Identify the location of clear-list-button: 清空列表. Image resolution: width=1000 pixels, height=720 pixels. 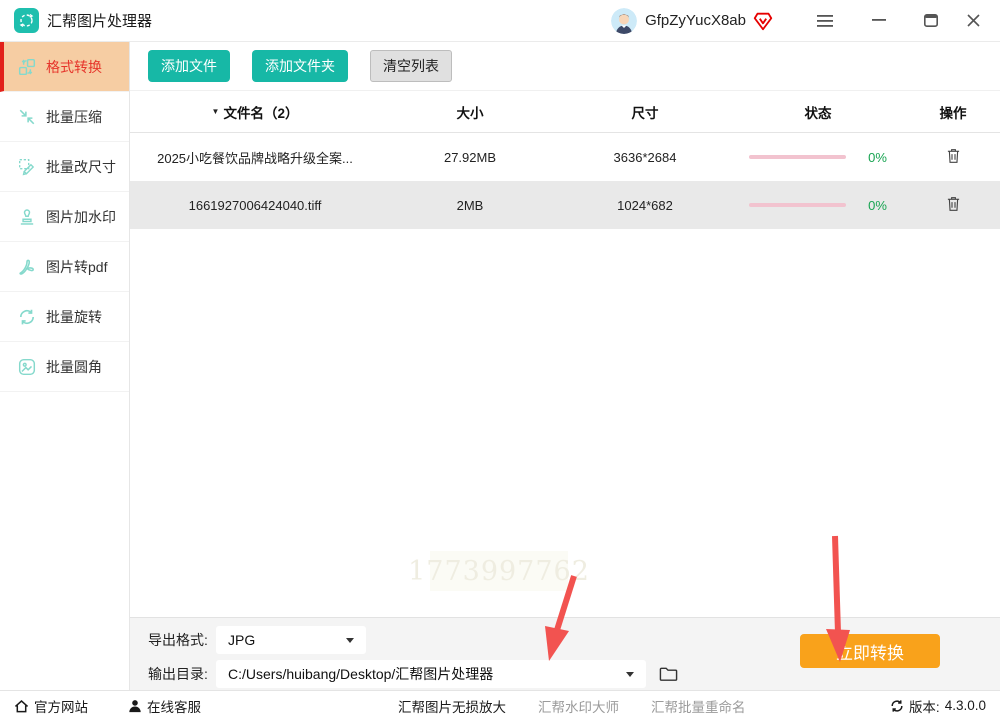
(411, 66).